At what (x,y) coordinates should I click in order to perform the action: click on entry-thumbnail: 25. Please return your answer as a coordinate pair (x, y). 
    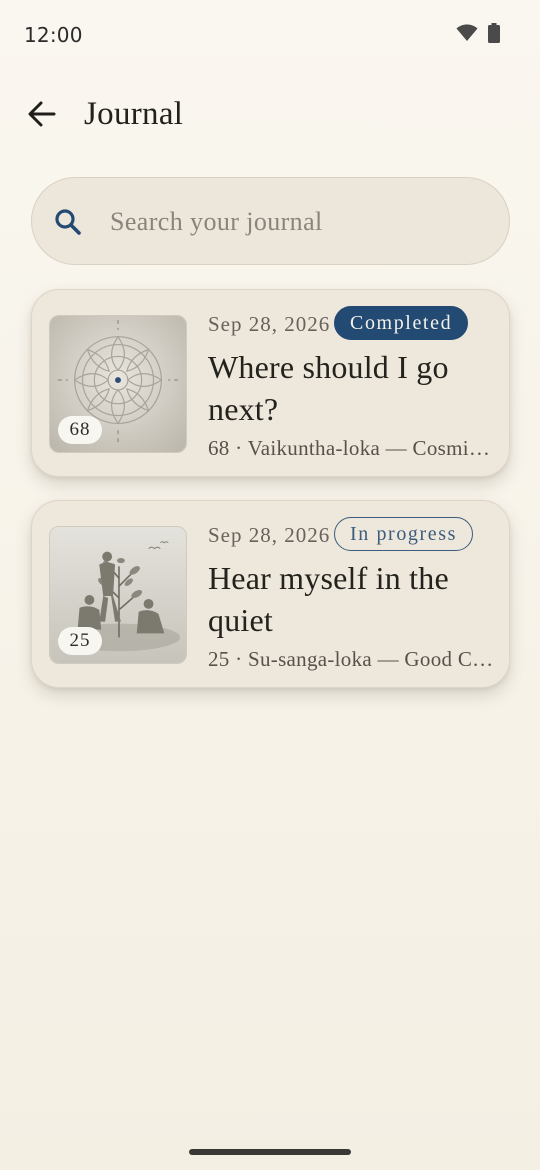
    Looking at the image, I should click on (118, 595).